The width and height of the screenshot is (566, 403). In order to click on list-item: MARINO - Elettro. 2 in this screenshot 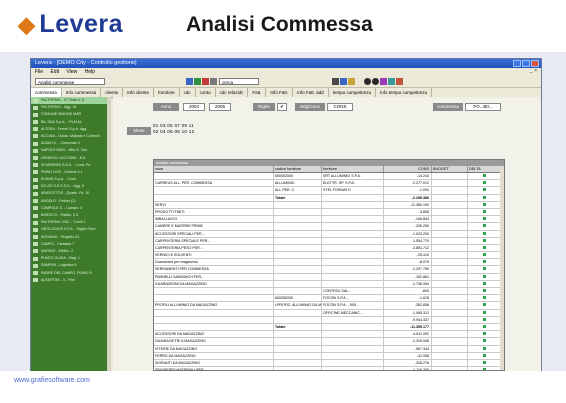, I will do `click(71, 251)`.